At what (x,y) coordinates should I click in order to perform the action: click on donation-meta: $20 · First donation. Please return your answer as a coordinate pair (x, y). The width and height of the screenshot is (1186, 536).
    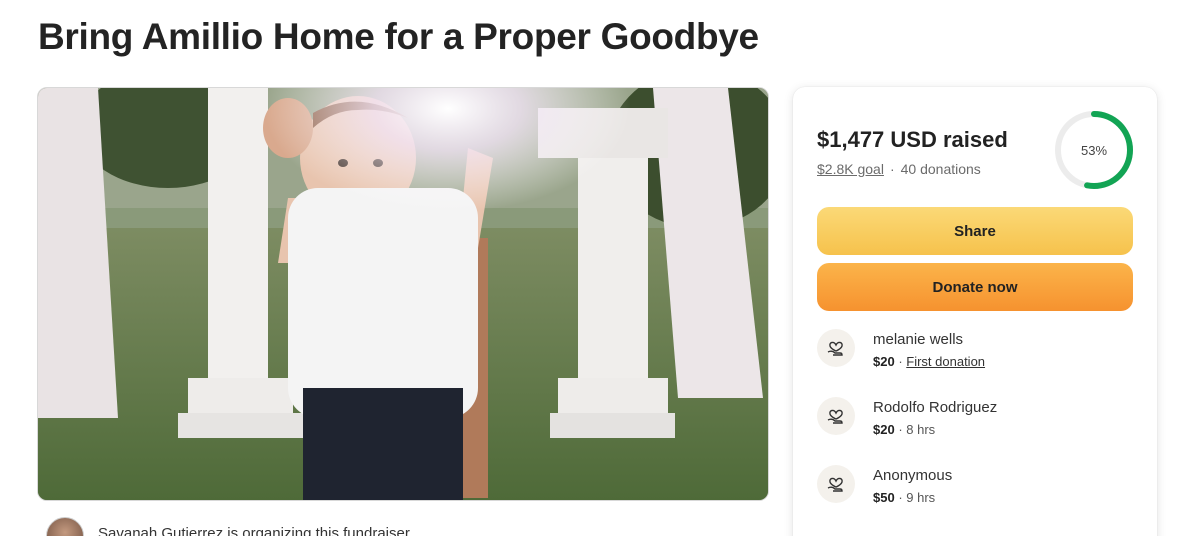
    Looking at the image, I should click on (929, 361).